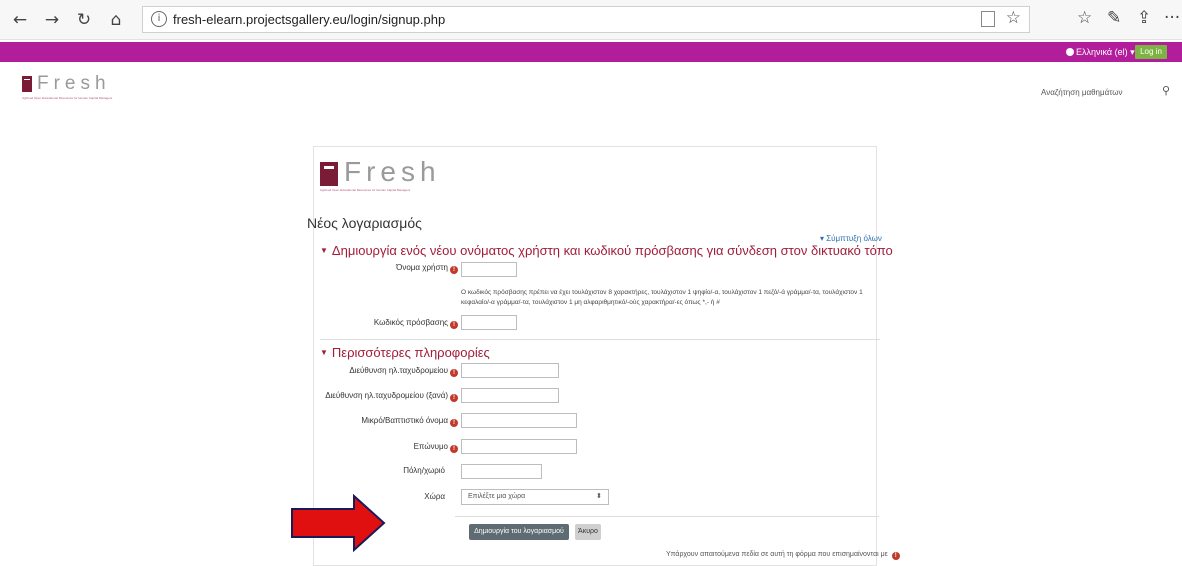 The width and height of the screenshot is (1182, 566). I want to click on password-label: Κωδικός πρόσβασης!, so click(408, 323).